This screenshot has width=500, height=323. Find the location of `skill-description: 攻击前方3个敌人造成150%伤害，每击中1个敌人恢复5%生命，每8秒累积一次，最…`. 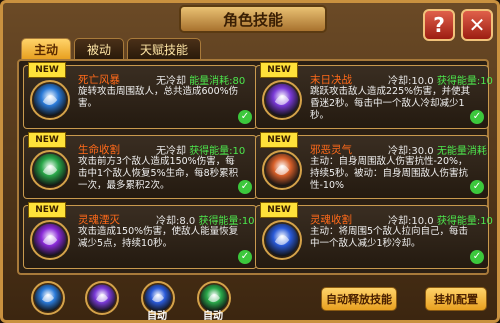

skill-description: 攻击前方3个敌人造成150%伤害，每击中1个敌人恢复5%生命，每8秒累积一次，最… is located at coordinates (158, 173).